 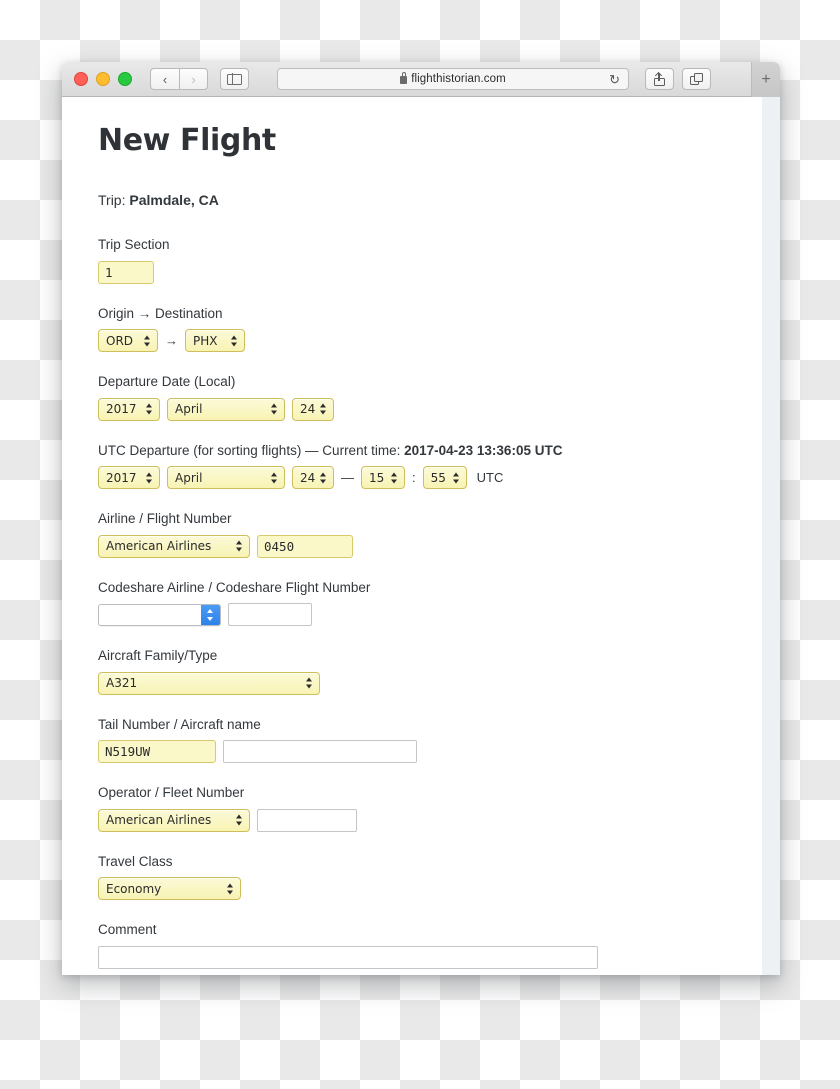 What do you see at coordinates (438, 477) in the screenshot?
I see `utc-minute-value: 55` at bounding box center [438, 477].